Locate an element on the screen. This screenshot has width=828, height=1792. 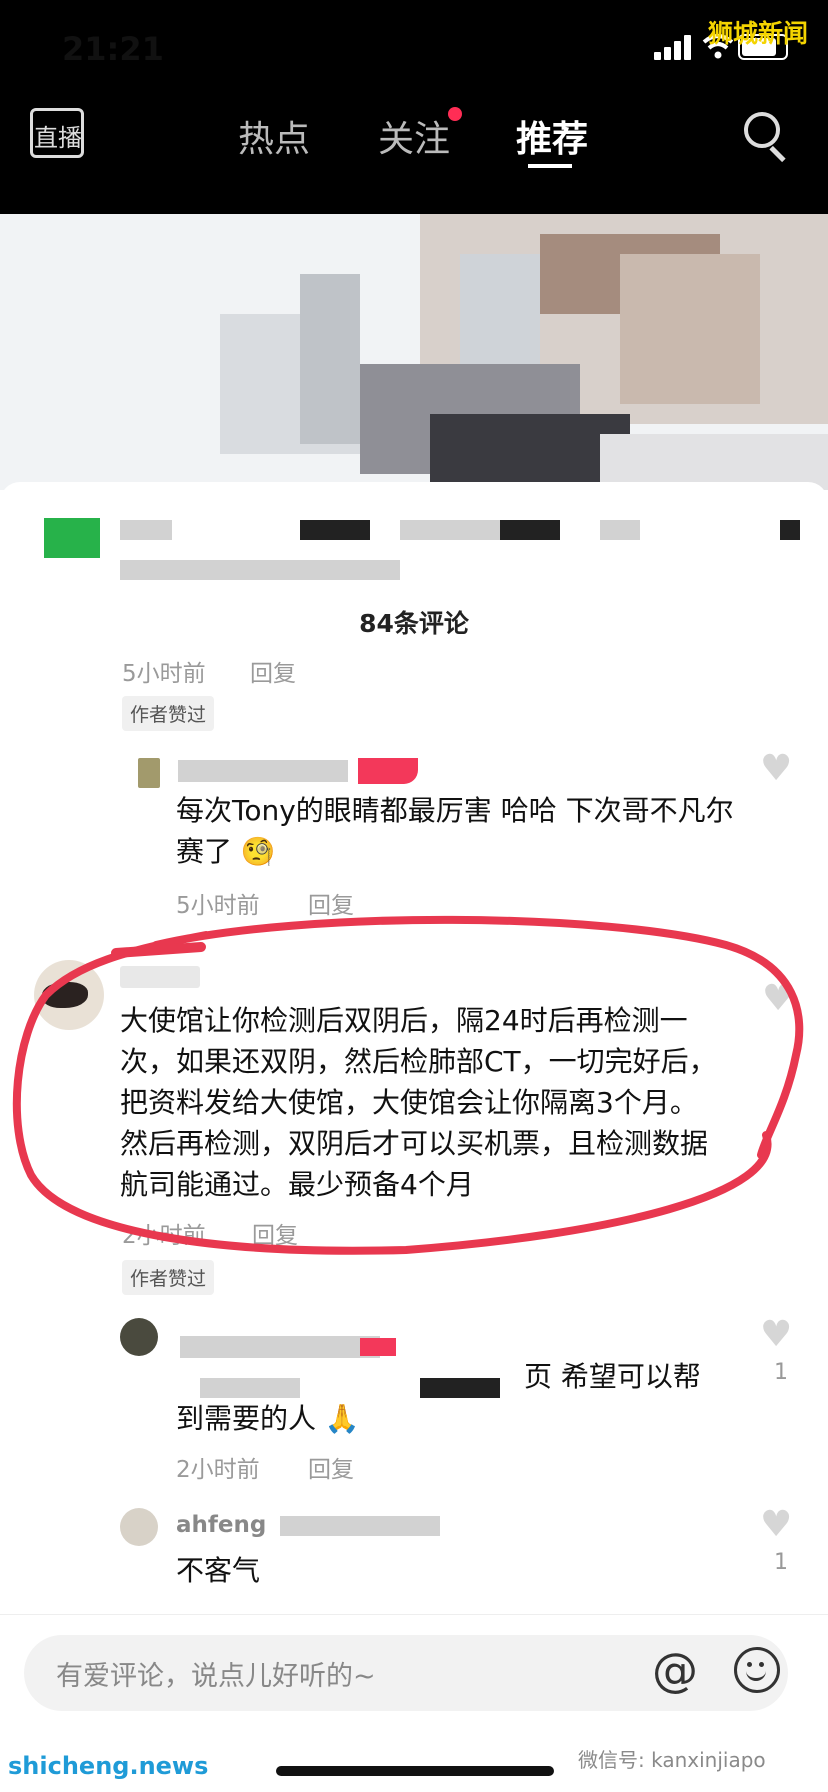
at-mention-icon: @ is located at coordinates (675, 1670).